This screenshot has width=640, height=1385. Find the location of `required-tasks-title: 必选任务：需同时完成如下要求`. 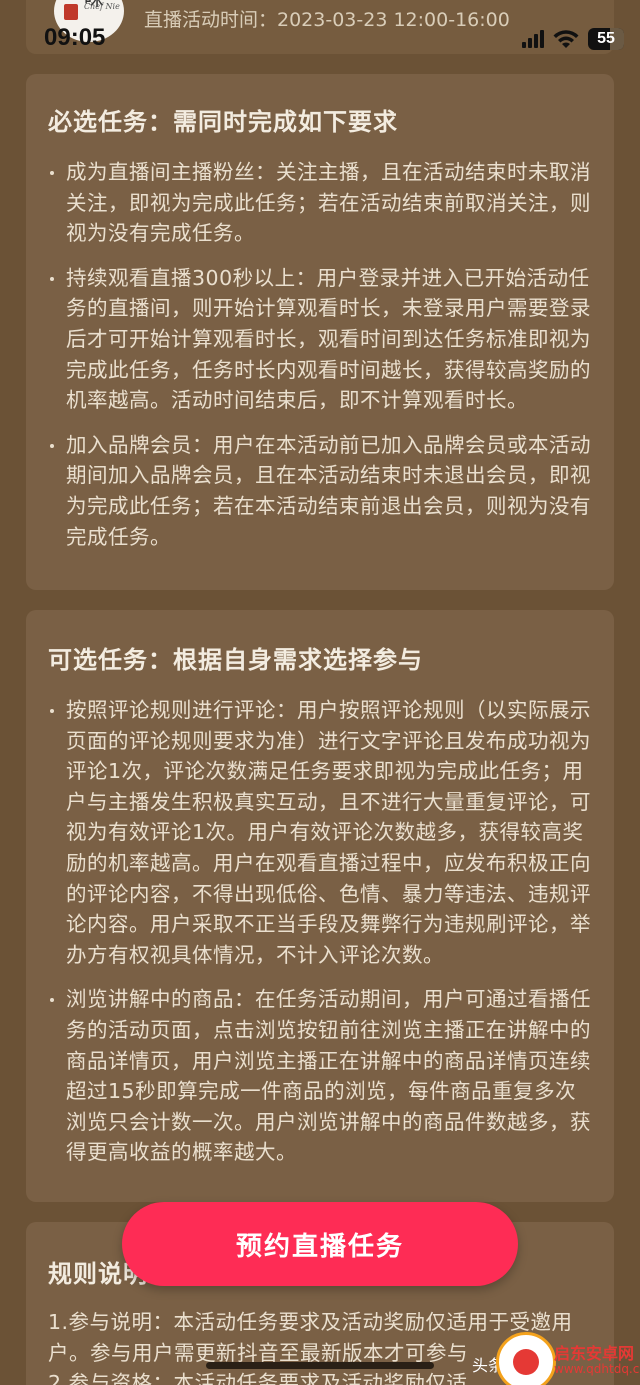

required-tasks-title: 必选任务：需同时完成如下要求 is located at coordinates (223, 122).